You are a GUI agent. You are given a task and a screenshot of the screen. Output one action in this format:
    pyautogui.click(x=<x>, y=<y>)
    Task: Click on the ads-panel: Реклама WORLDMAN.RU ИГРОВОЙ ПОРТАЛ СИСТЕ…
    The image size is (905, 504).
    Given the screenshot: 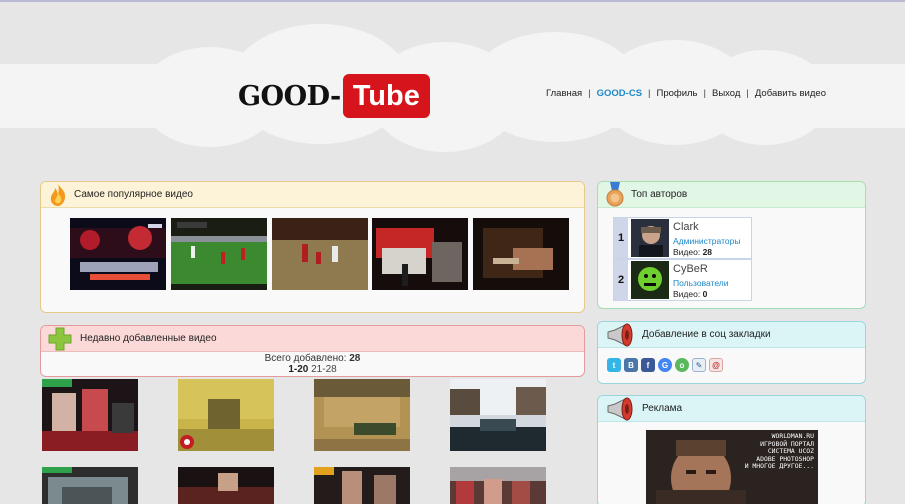 What is the action you would take?
    pyautogui.click(x=731, y=449)
    